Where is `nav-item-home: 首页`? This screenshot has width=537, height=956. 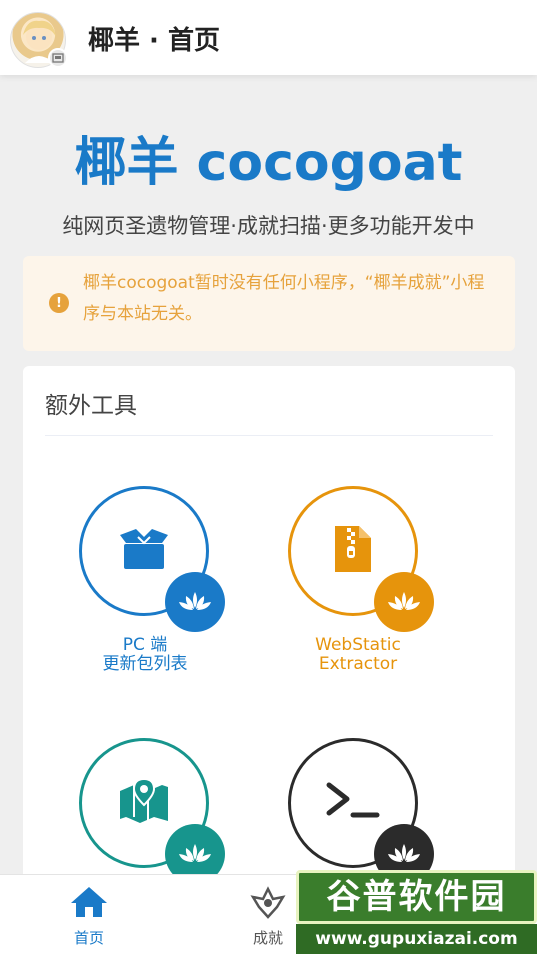 nav-item-home: 首页 is located at coordinates (89, 915).